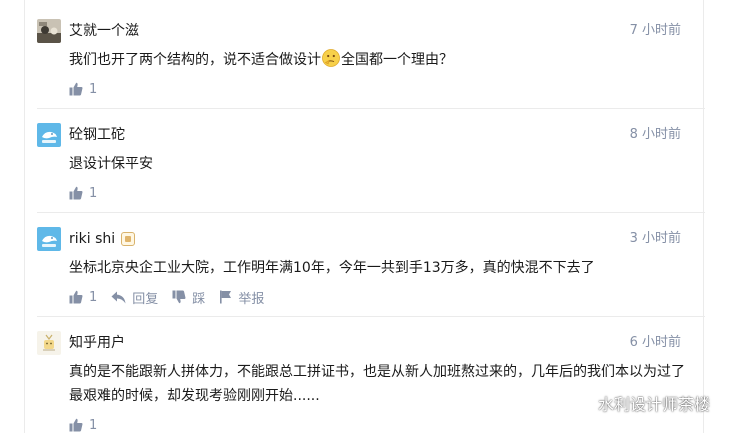 The height and width of the screenshot is (433, 732). I want to click on report-button: 举报, so click(241, 297).